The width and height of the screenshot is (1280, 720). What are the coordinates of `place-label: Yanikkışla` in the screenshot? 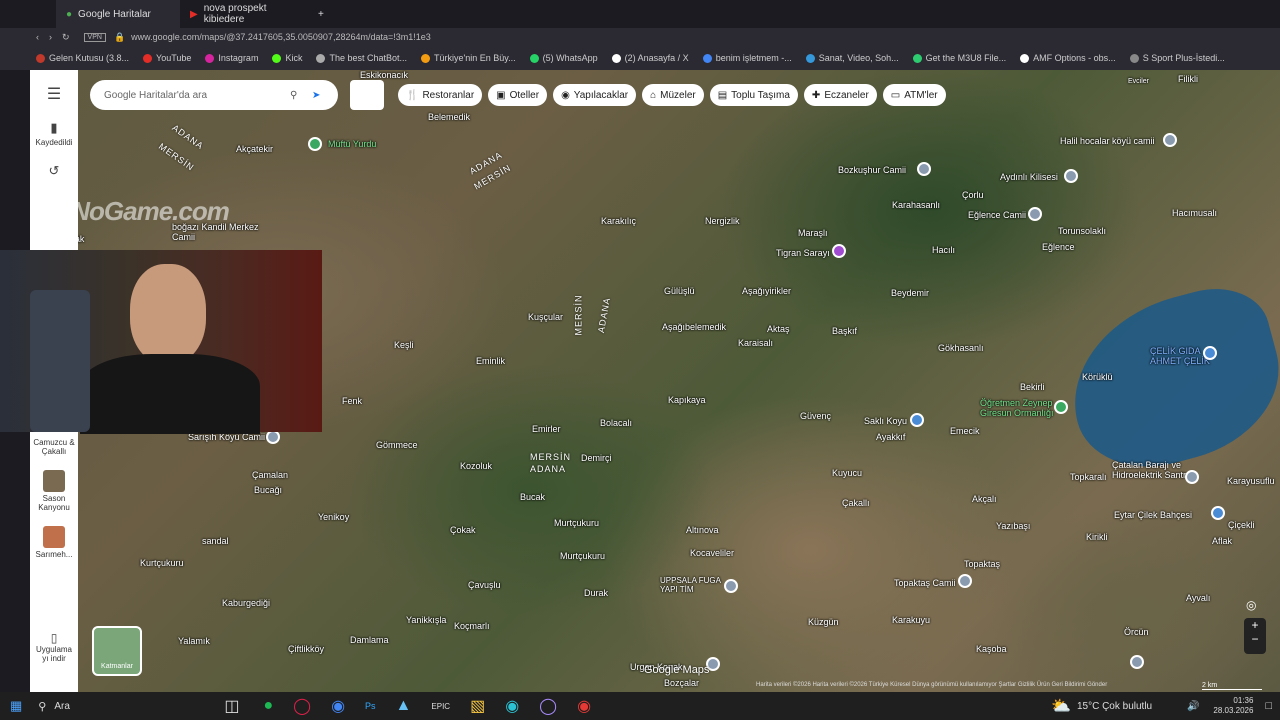 It's located at (426, 620).